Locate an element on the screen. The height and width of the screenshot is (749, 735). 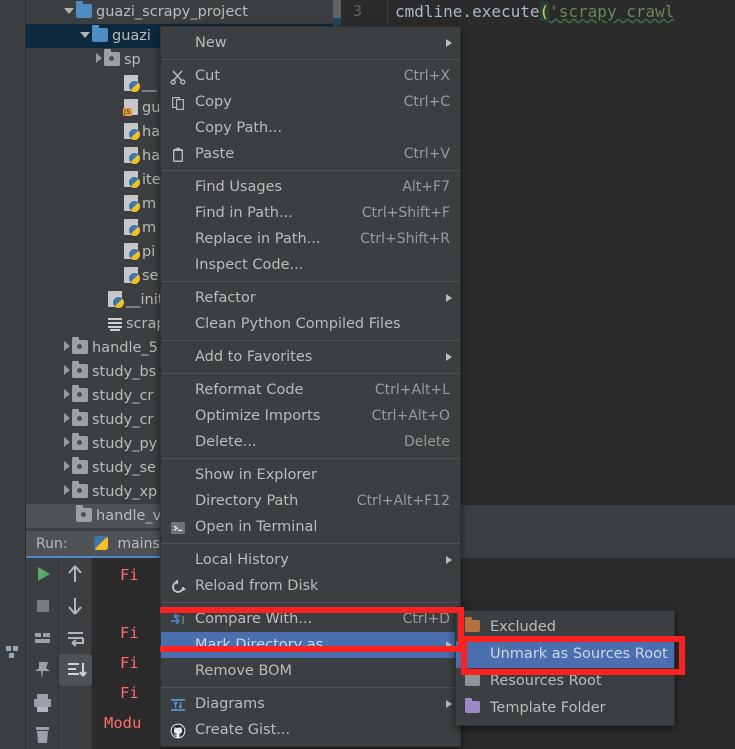
scroll-up-button is located at coordinates (75, 574).